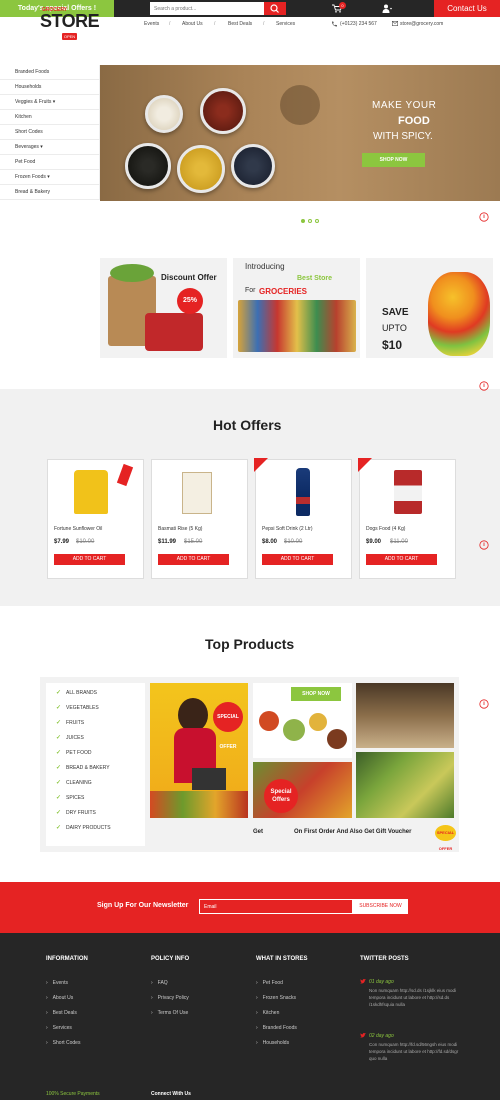 Image resolution: width=500 pixels, height=1100 pixels. What do you see at coordinates (50, 162) in the screenshot?
I see `sidebar-item-pet-food: Pet Food` at bounding box center [50, 162].